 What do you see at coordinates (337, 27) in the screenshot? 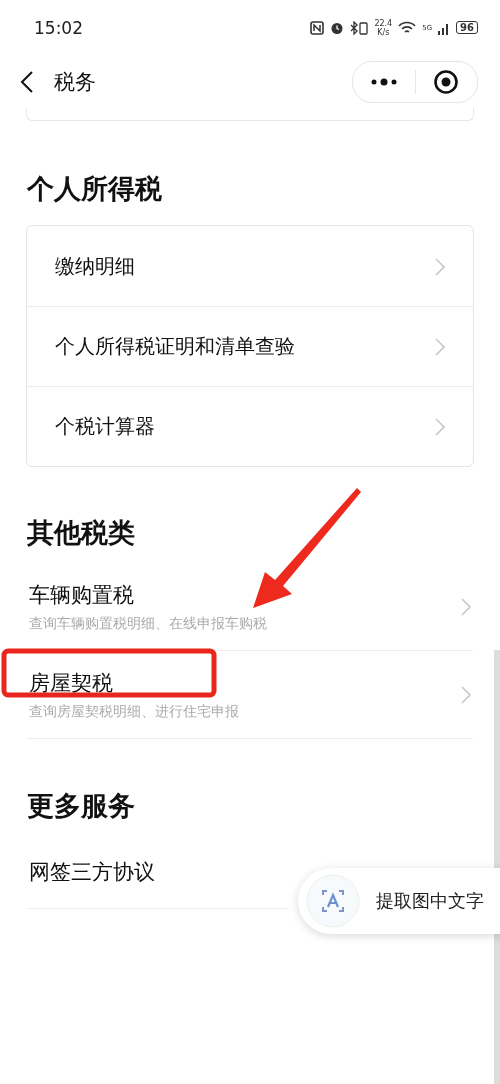
I see `alarm-icon` at bounding box center [337, 27].